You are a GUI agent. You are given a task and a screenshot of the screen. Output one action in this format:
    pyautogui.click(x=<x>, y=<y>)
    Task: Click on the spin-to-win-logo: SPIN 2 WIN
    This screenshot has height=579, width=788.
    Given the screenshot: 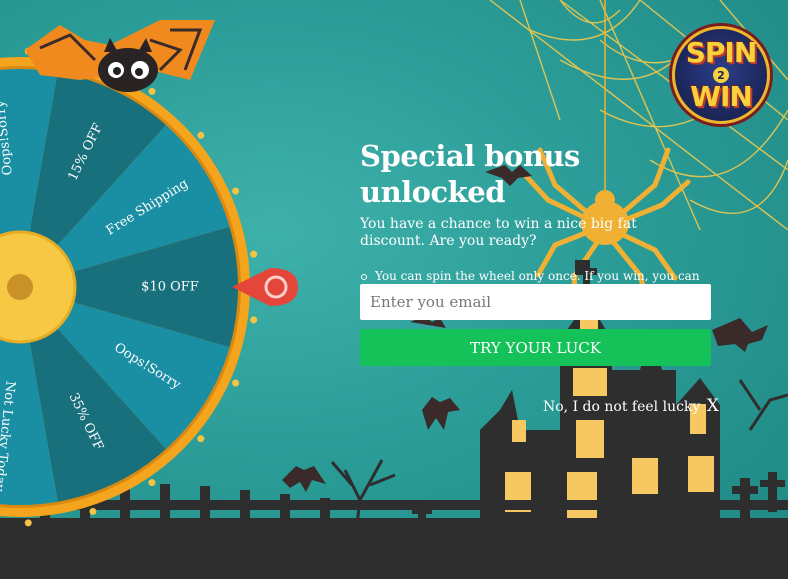 What is the action you would take?
    pyautogui.click(x=721, y=75)
    